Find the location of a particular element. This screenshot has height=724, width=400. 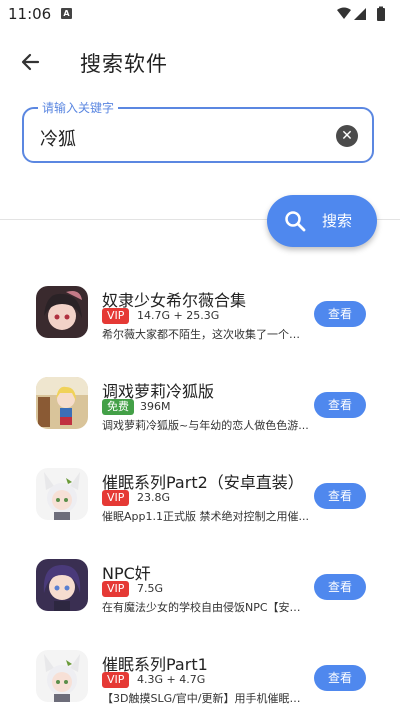

app-size: 4.3G + 4.7G is located at coordinates (171, 679).